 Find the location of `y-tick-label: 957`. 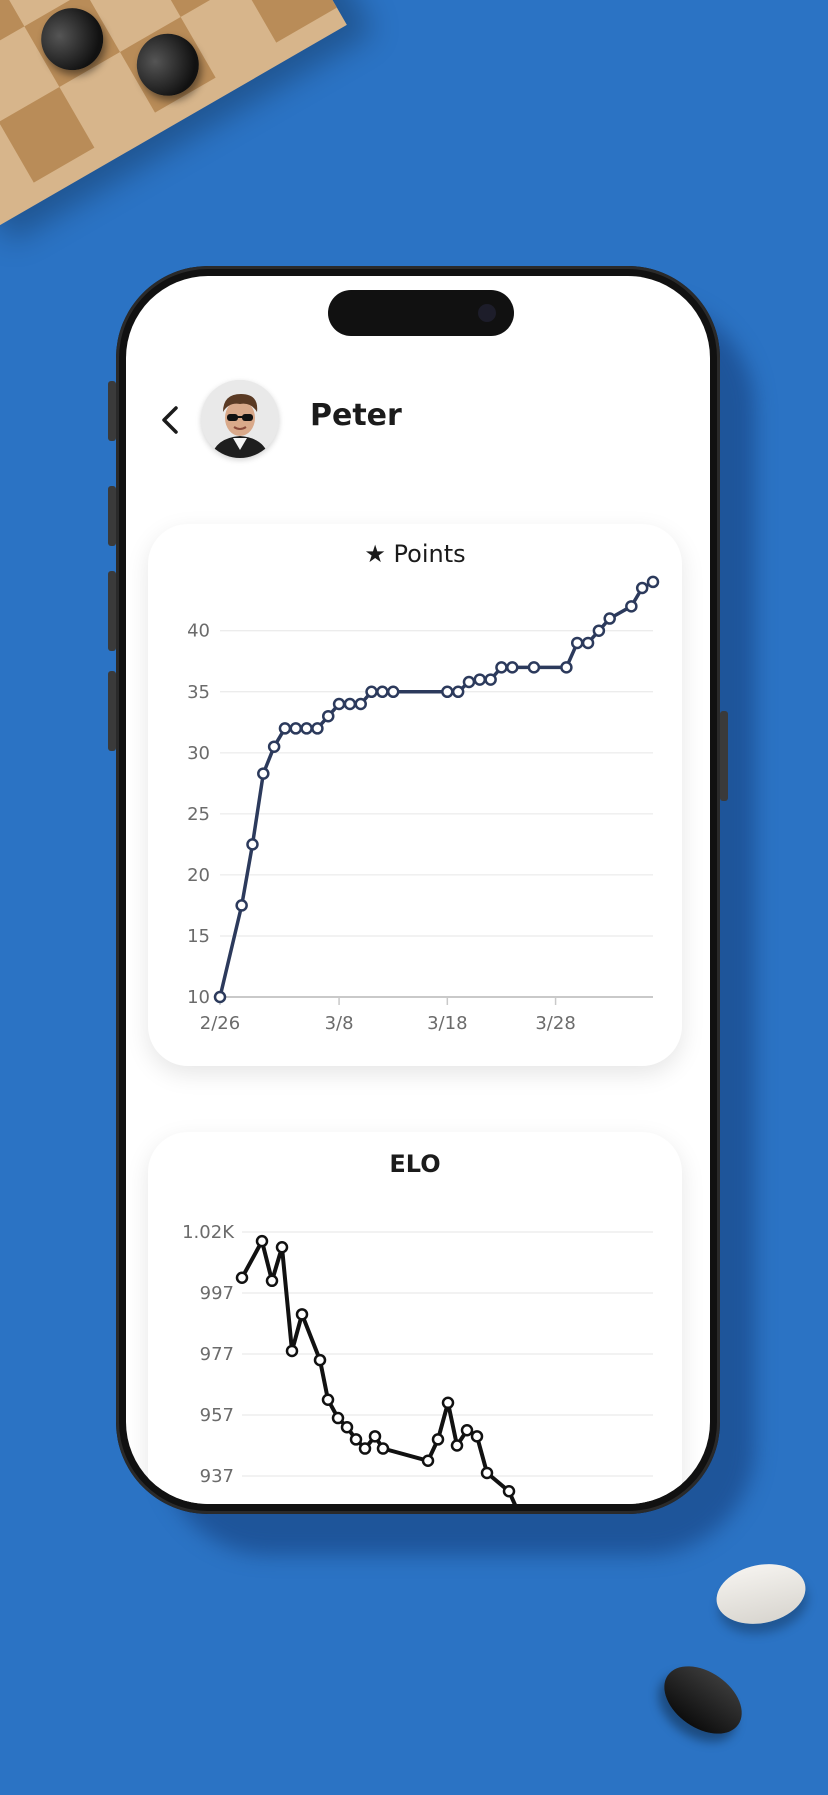

y-tick-label: 957 is located at coordinates (217, 1415).